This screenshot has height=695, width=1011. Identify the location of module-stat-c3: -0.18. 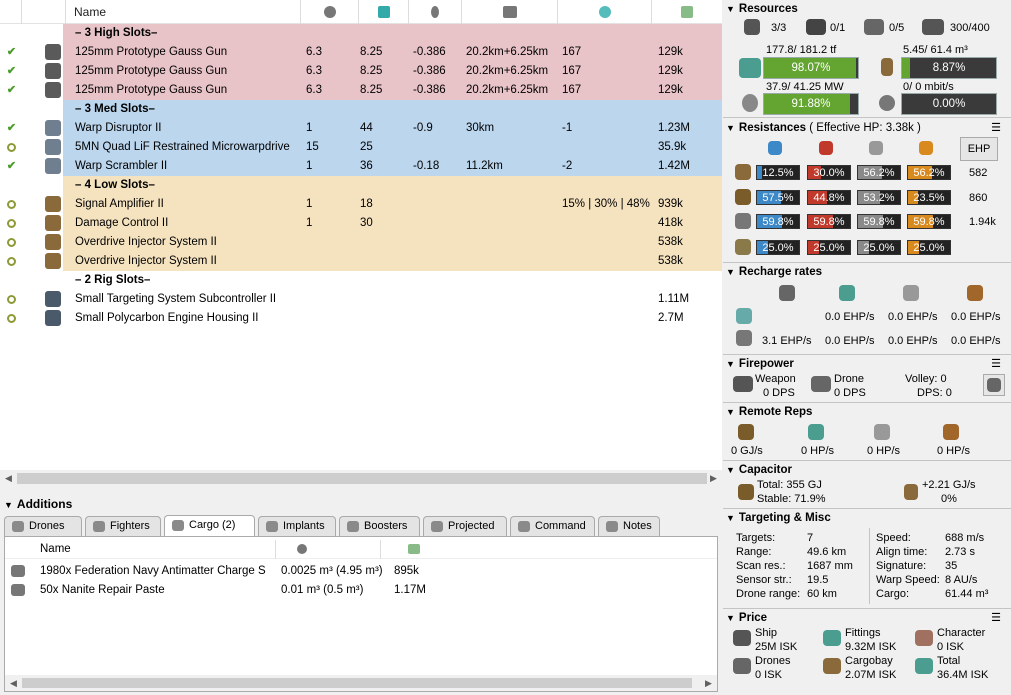
(426, 166).